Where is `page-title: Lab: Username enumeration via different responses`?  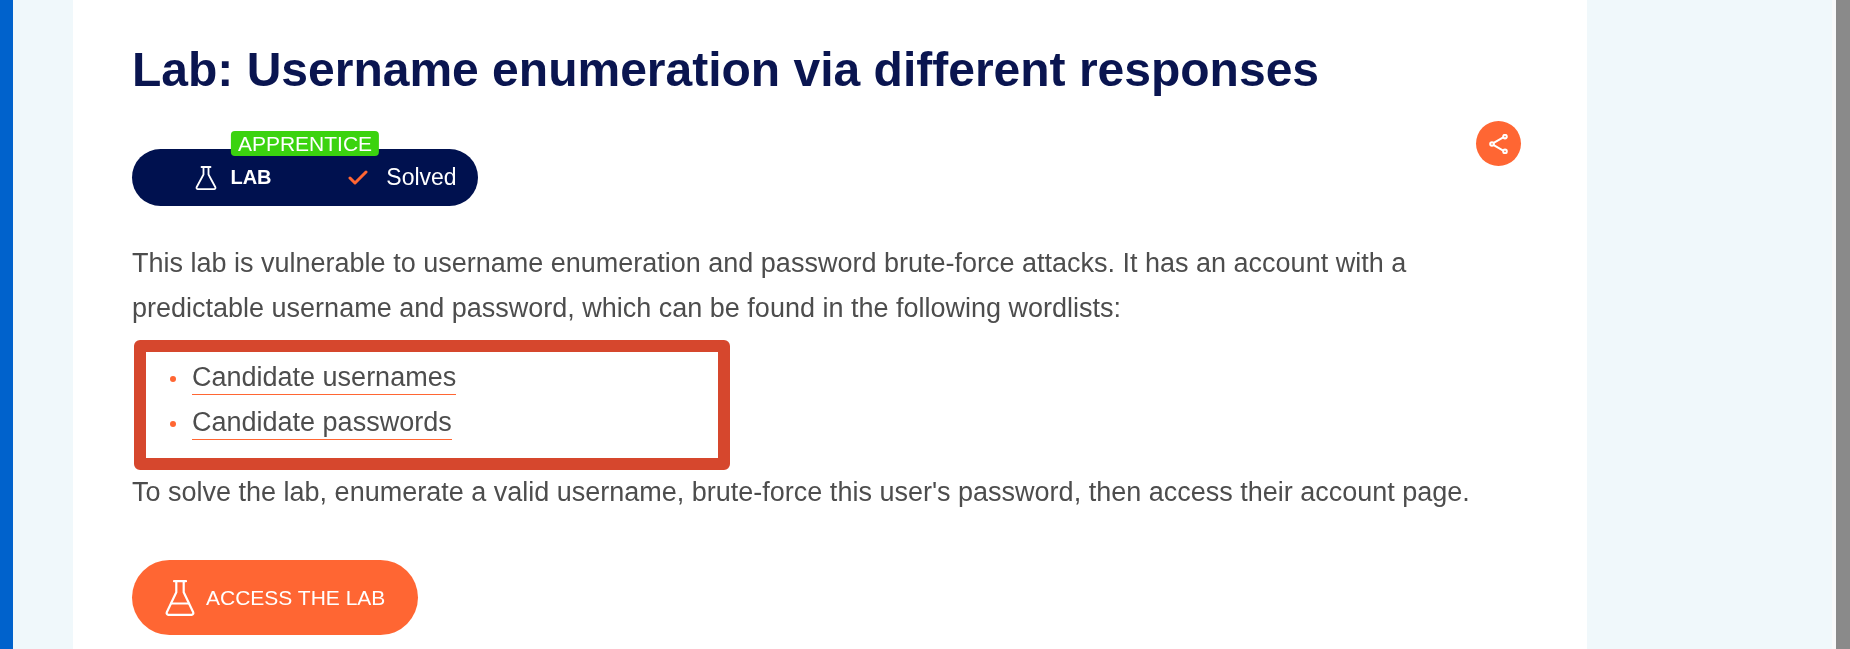
page-title: Lab: Username enumeration via different responses is located at coordinates (726, 69).